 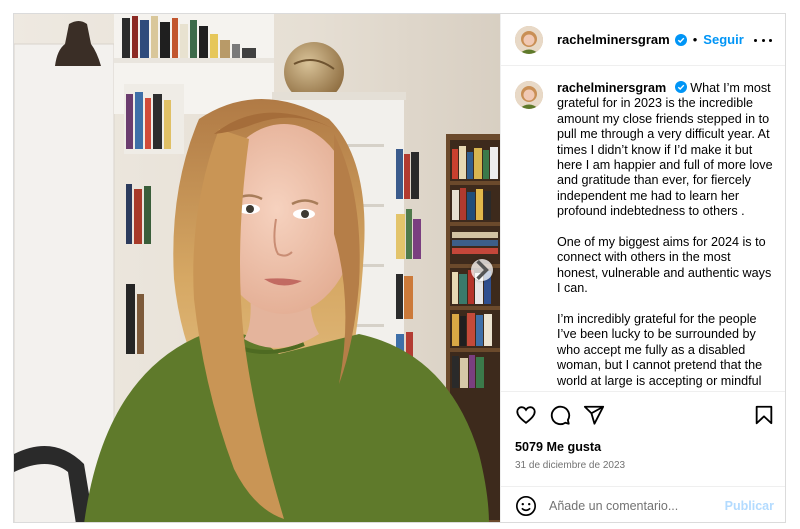 I want to click on post-actions-section: 5079 Me gusta 31 de diciembre de 2023, so click(x=643, y=438).